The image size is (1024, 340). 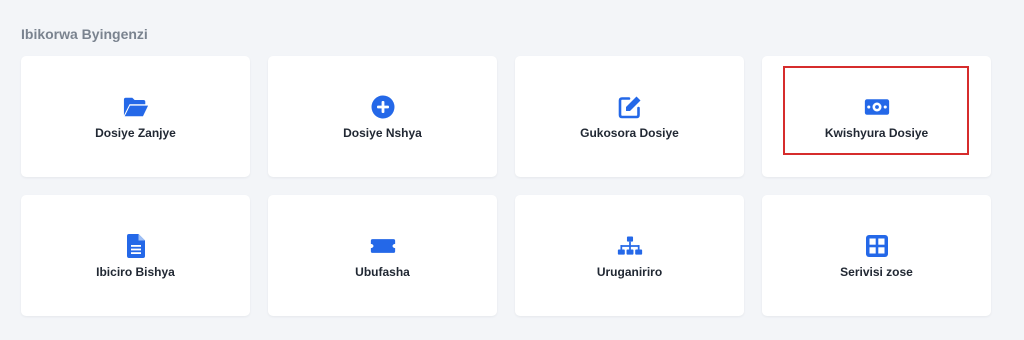 What do you see at coordinates (383, 246) in the screenshot?
I see `ticket-icon` at bounding box center [383, 246].